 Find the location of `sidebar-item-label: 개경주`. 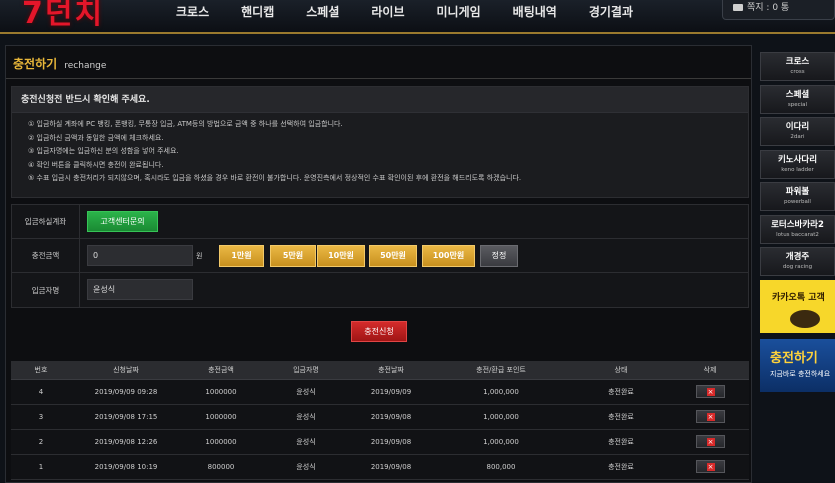

sidebar-item-label: 개경주 is located at coordinates (797, 257).